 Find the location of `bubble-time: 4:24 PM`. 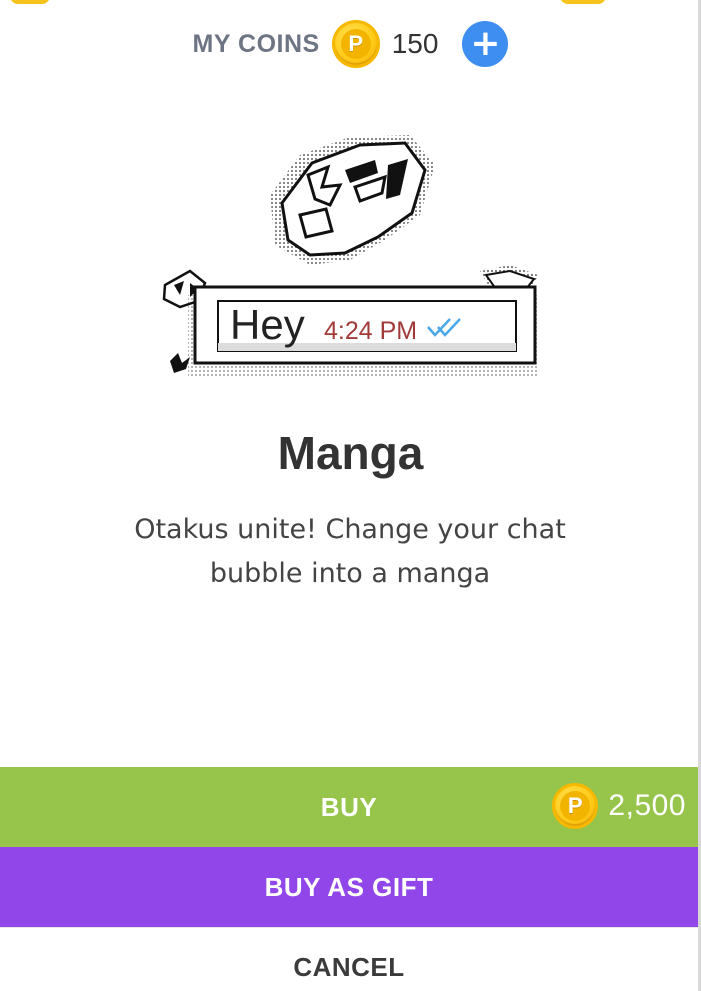

bubble-time: 4:24 PM is located at coordinates (370, 331).